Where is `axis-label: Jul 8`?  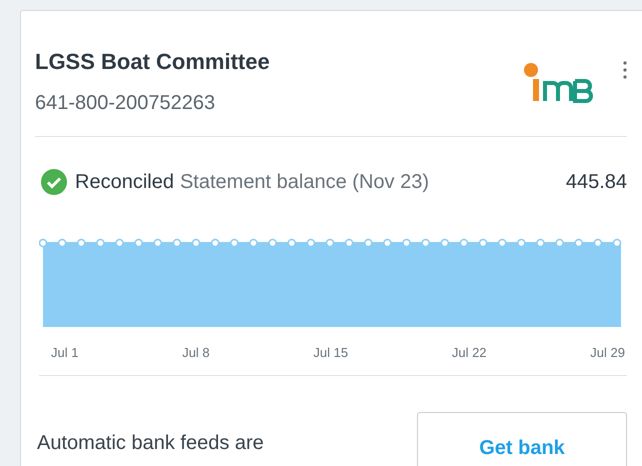
axis-label: Jul 8 is located at coordinates (196, 353).